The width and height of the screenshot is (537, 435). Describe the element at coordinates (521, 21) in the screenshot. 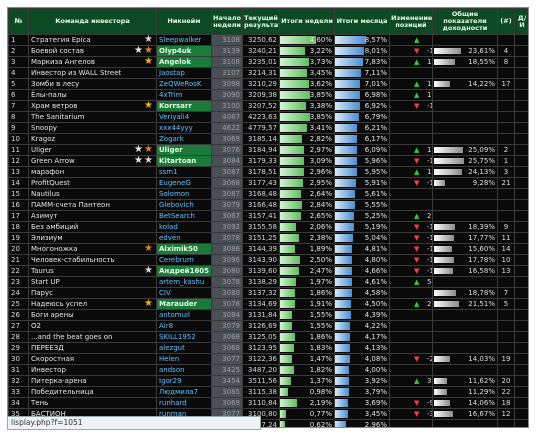

I see `header-dm: Д/И` at that location.